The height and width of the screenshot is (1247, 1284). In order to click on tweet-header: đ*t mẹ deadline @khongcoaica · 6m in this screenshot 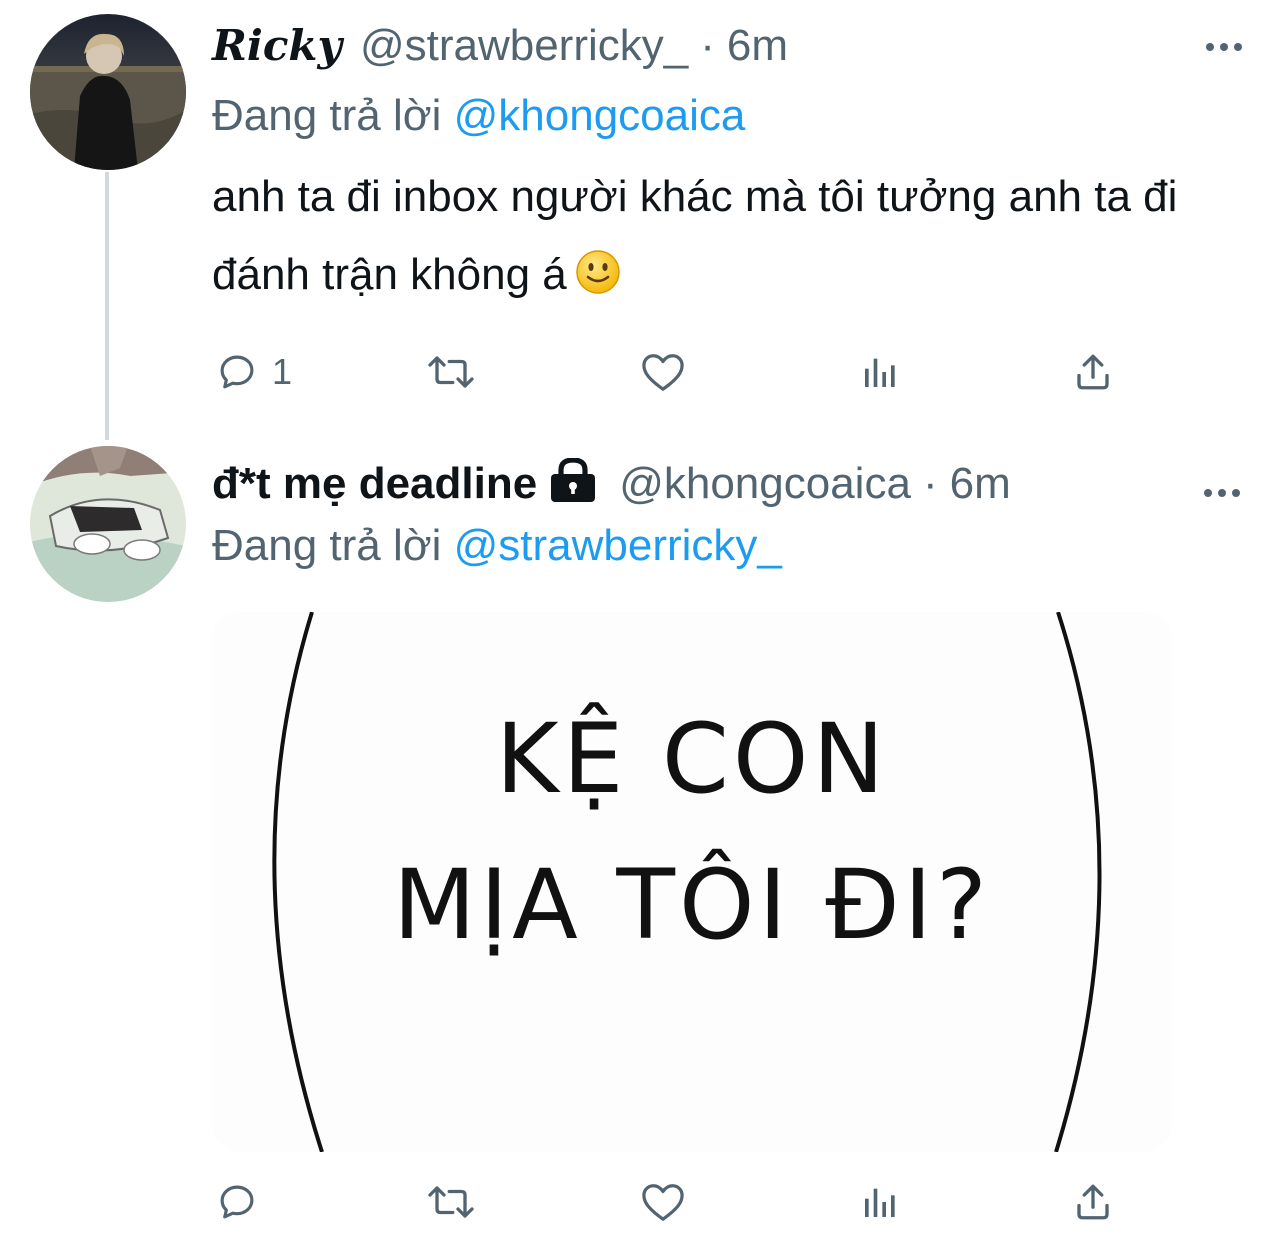, I will do `click(611, 485)`.